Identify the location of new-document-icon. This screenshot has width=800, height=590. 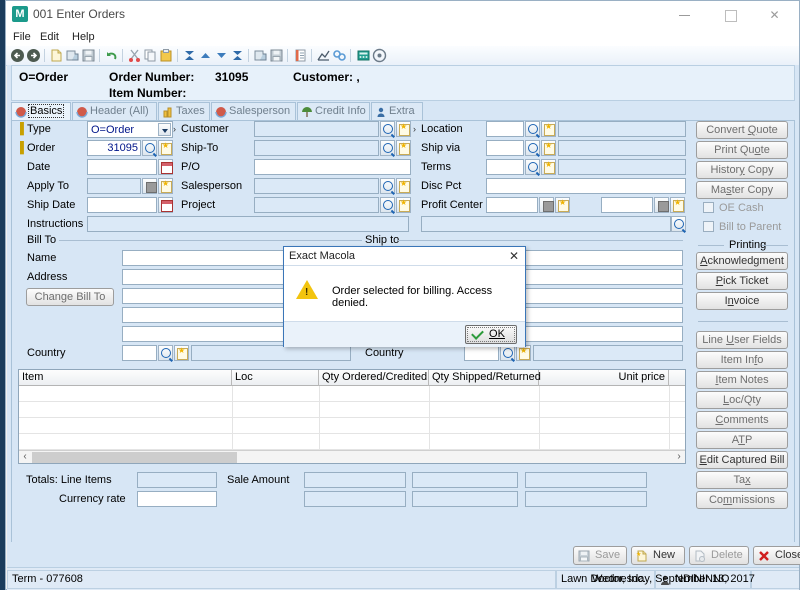
(56, 55).